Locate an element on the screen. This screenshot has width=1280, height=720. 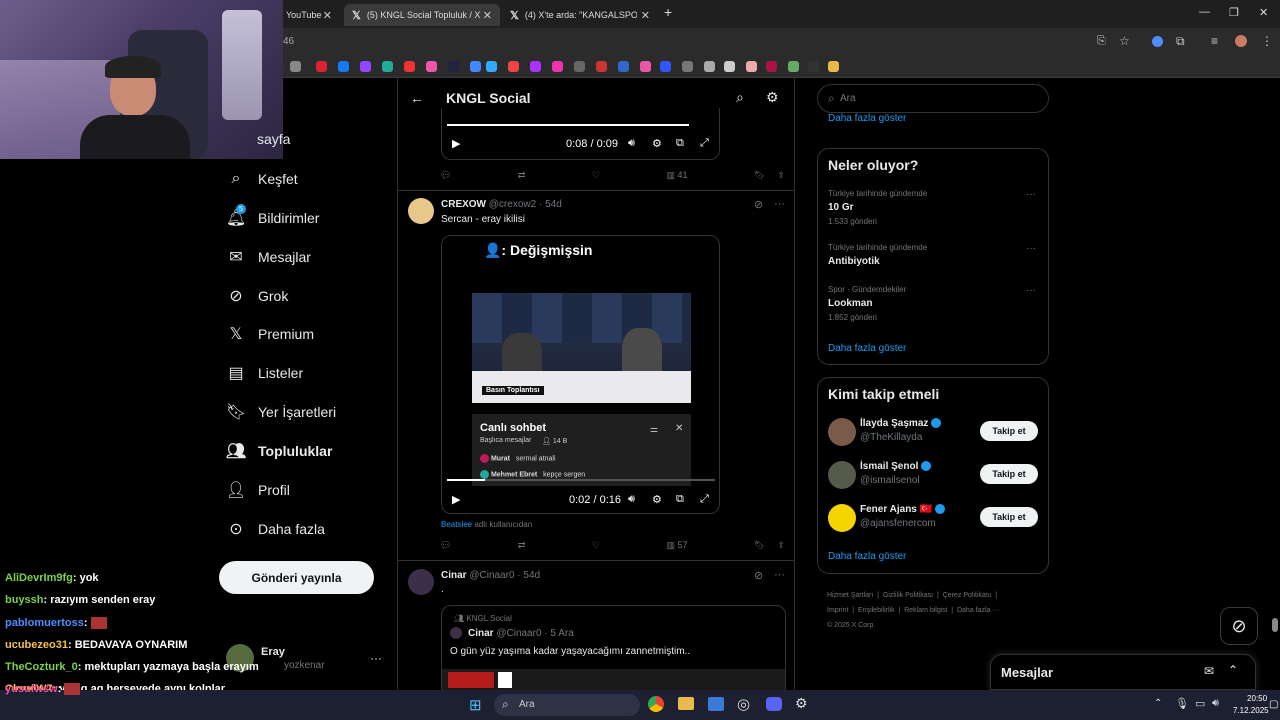
post-button: Gönderi yayınla is located at coordinates (296, 577).